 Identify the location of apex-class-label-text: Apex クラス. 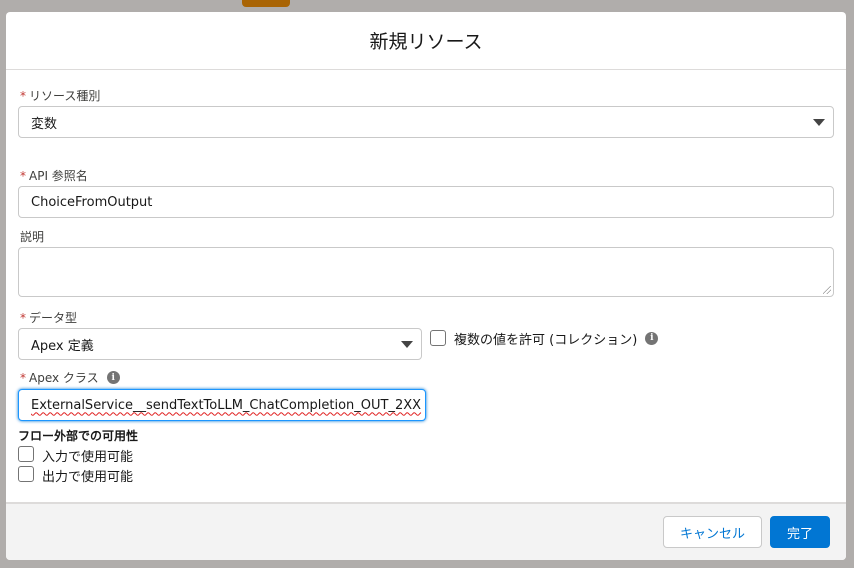
(64, 378).